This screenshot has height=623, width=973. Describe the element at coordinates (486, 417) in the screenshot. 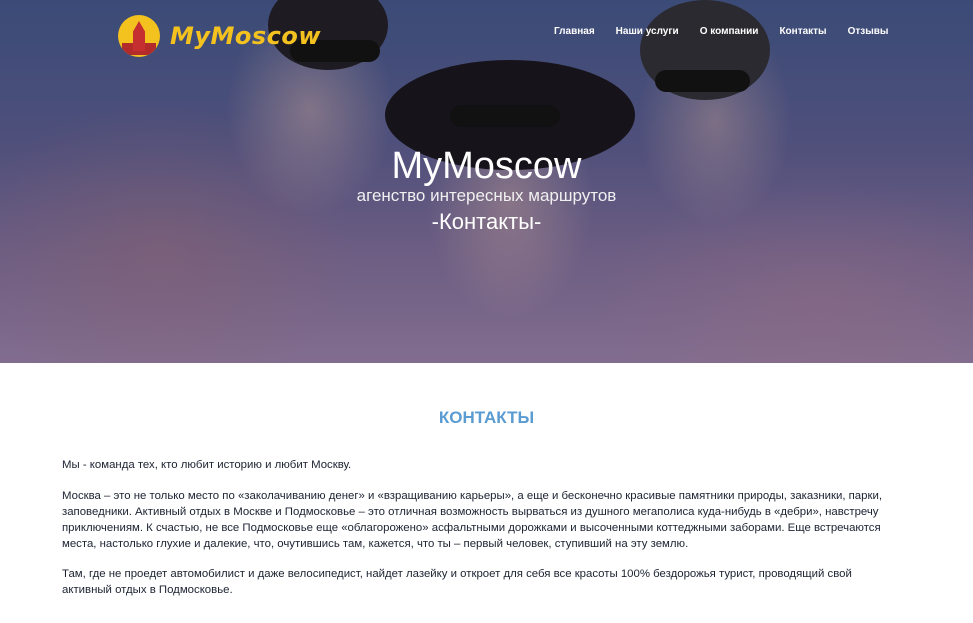

I see `section-title: КОНТАКТЫ` at that location.